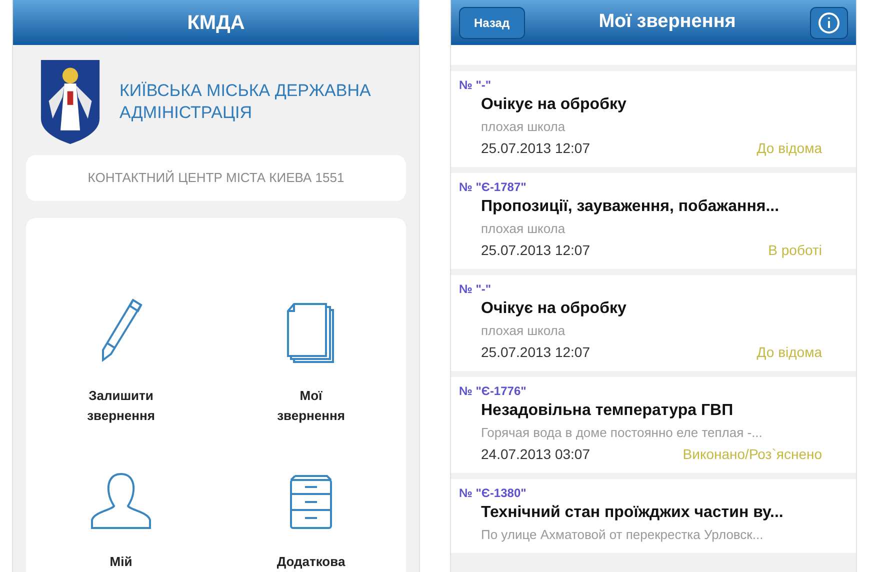  Describe the element at coordinates (492, 22) in the screenshot. I see `back-button: Назад` at that location.